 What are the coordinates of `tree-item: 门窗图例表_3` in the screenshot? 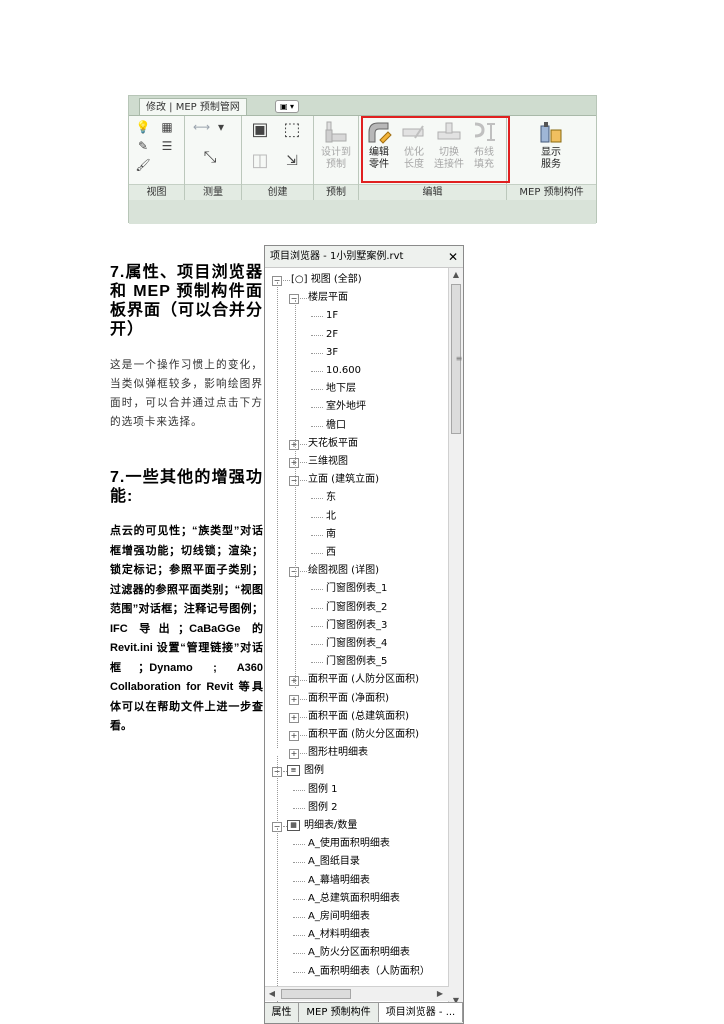 It's located at (357, 626).